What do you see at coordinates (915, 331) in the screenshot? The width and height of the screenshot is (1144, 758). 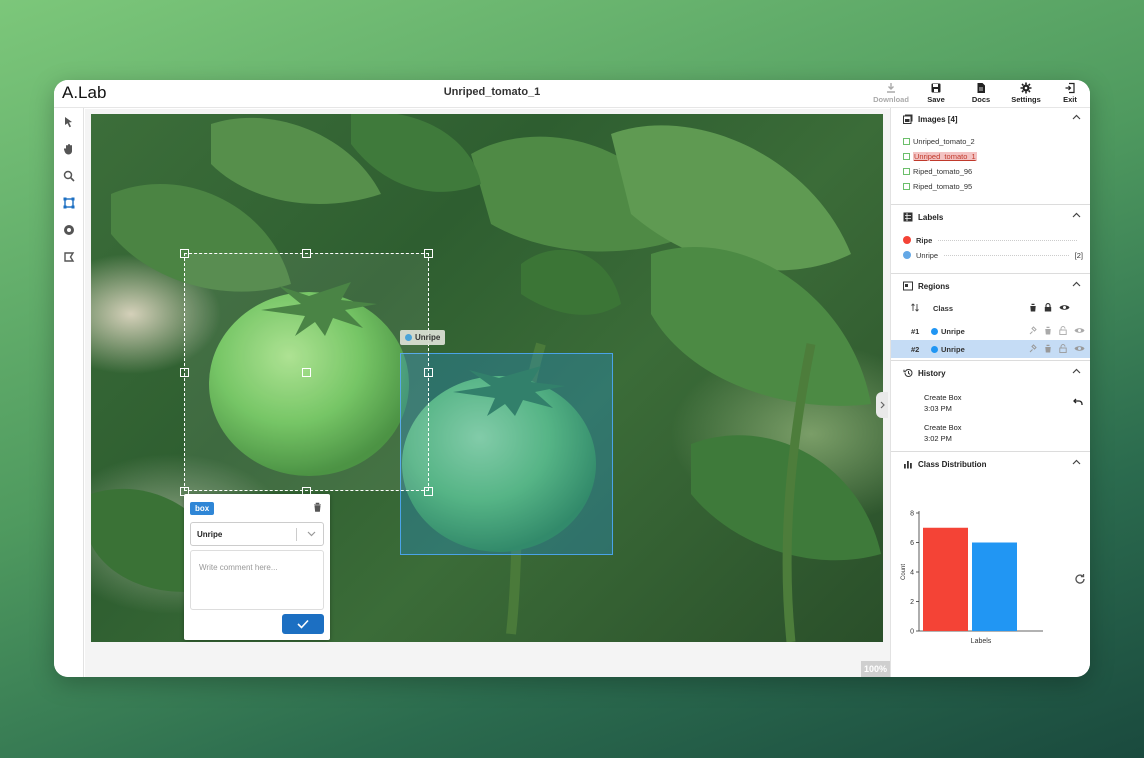 I see `region-number: #1` at bounding box center [915, 331].